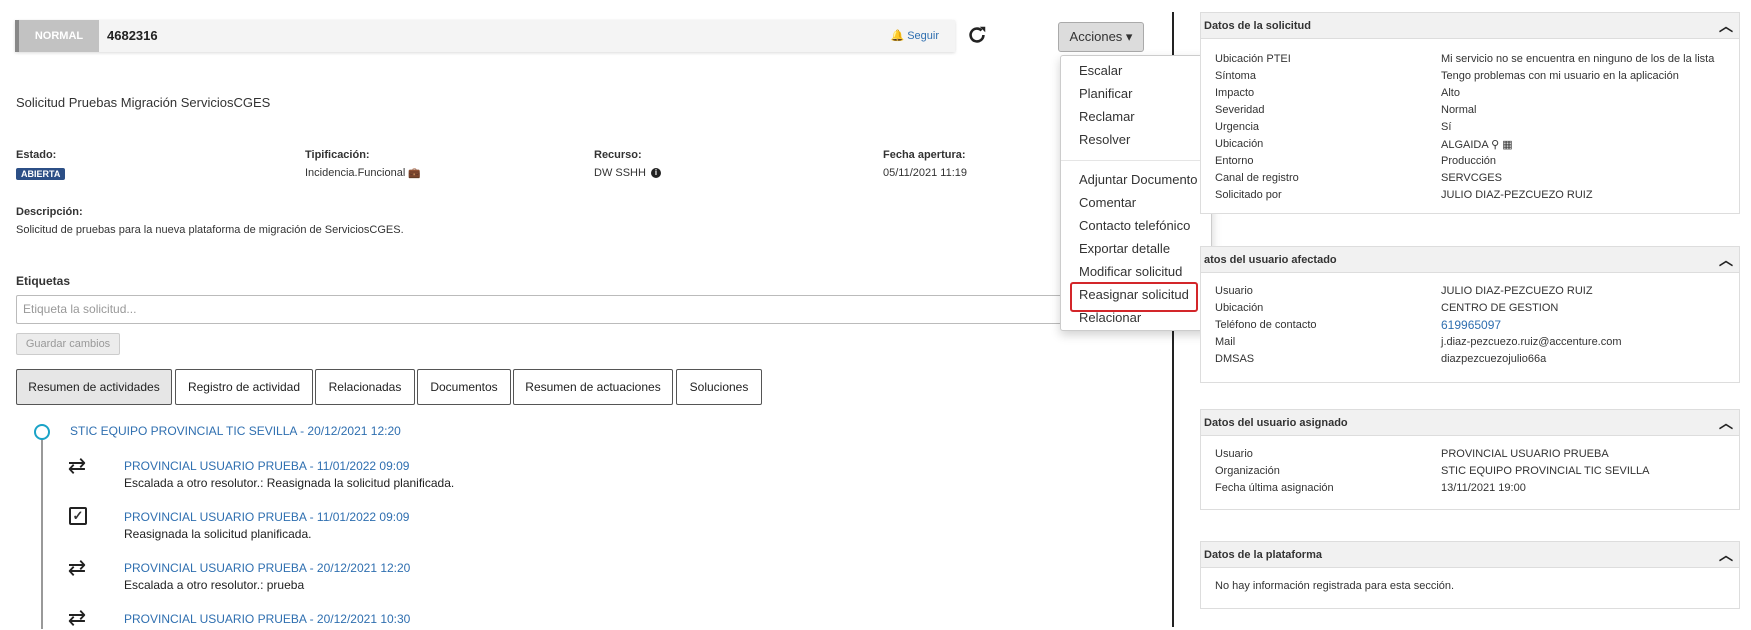 The height and width of the screenshot is (630, 1751). What do you see at coordinates (414, 173) in the screenshot?
I see `briefcase-icon: 💼` at bounding box center [414, 173].